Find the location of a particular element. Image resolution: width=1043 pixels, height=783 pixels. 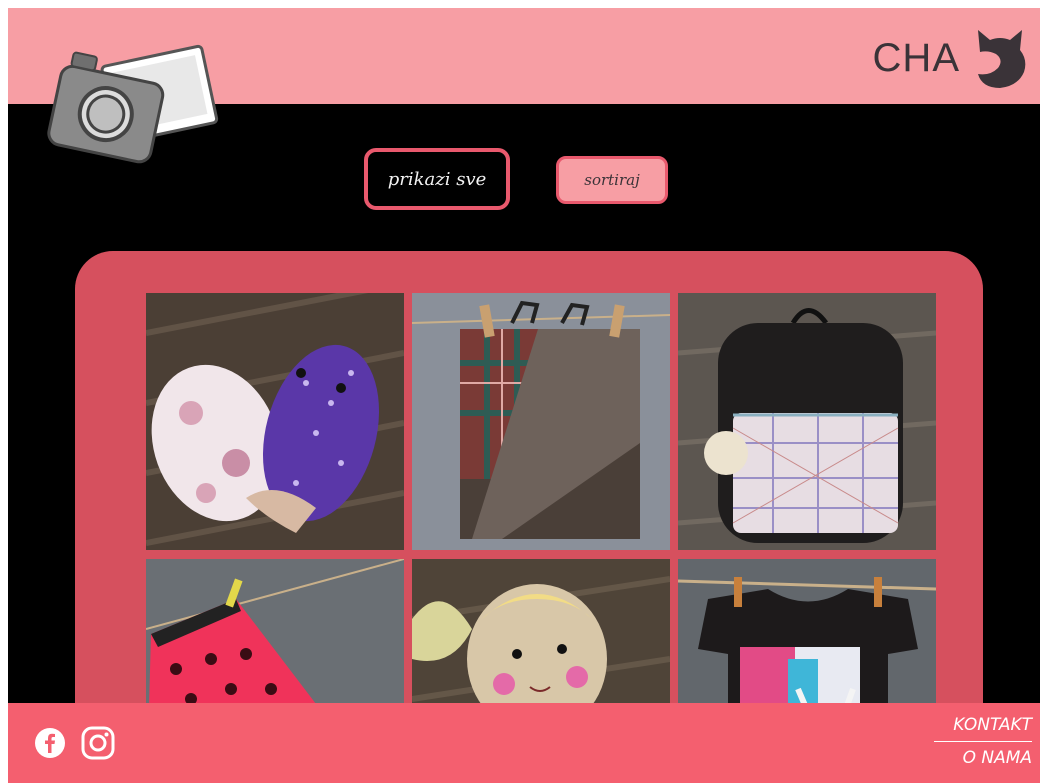

plaid-bag-photo is located at coordinates (541, 421).